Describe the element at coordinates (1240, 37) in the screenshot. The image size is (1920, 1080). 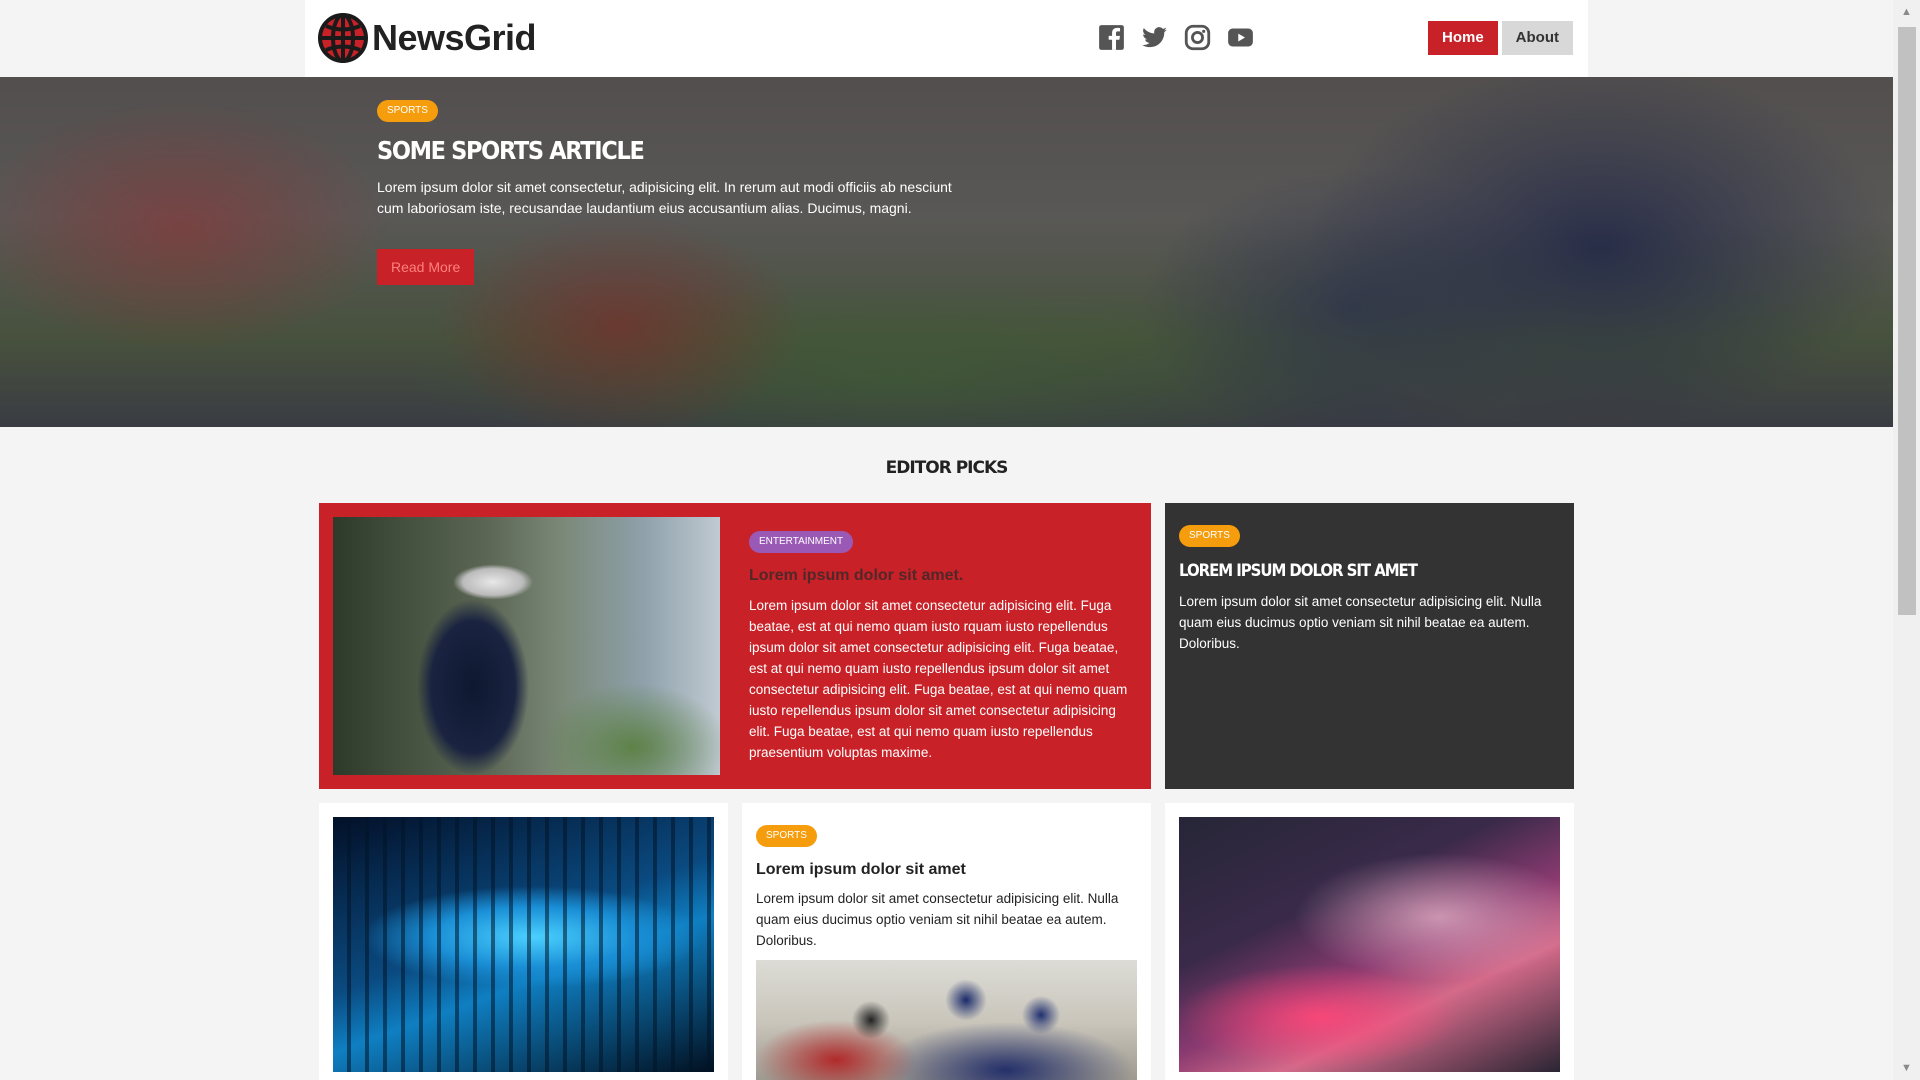
I see `youtube-icon` at that location.